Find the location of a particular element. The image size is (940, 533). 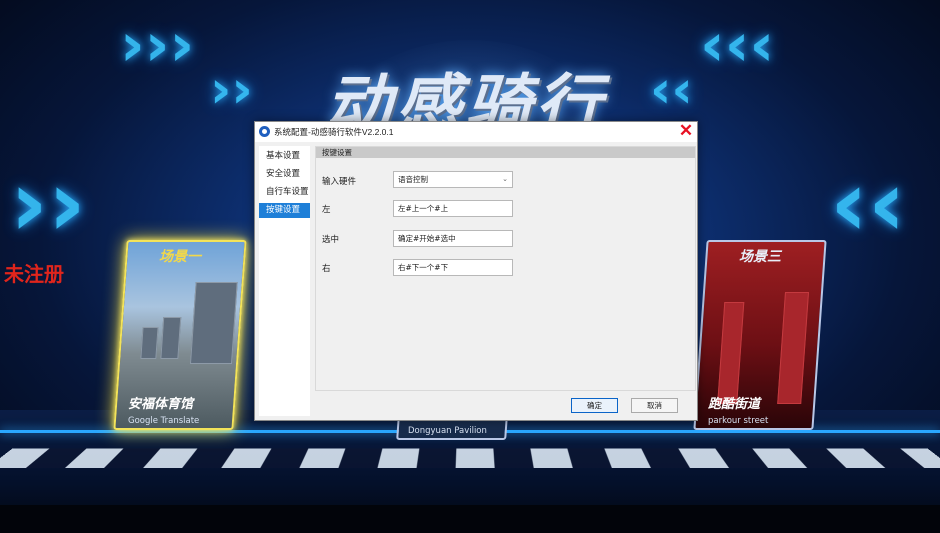

dialog-title: 系统配置-动感骑行软件V2.2.0.1 is located at coordinates (334, 132).